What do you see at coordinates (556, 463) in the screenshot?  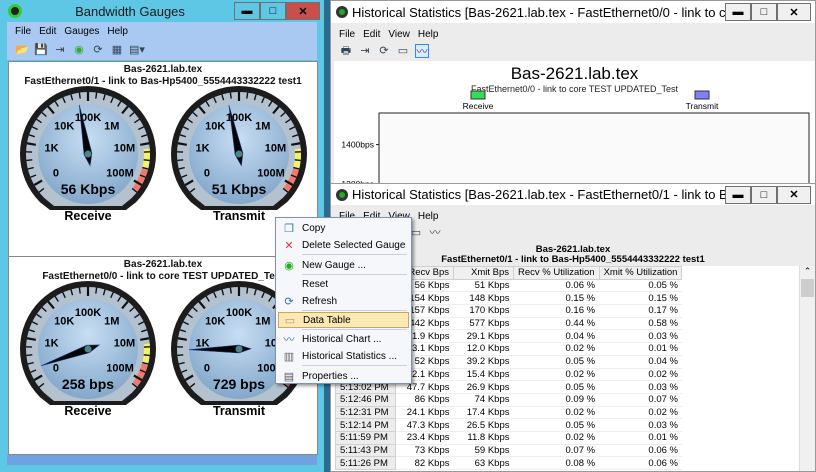 I see `value-cell: 0.08 %` at bounding box center [556, 463].